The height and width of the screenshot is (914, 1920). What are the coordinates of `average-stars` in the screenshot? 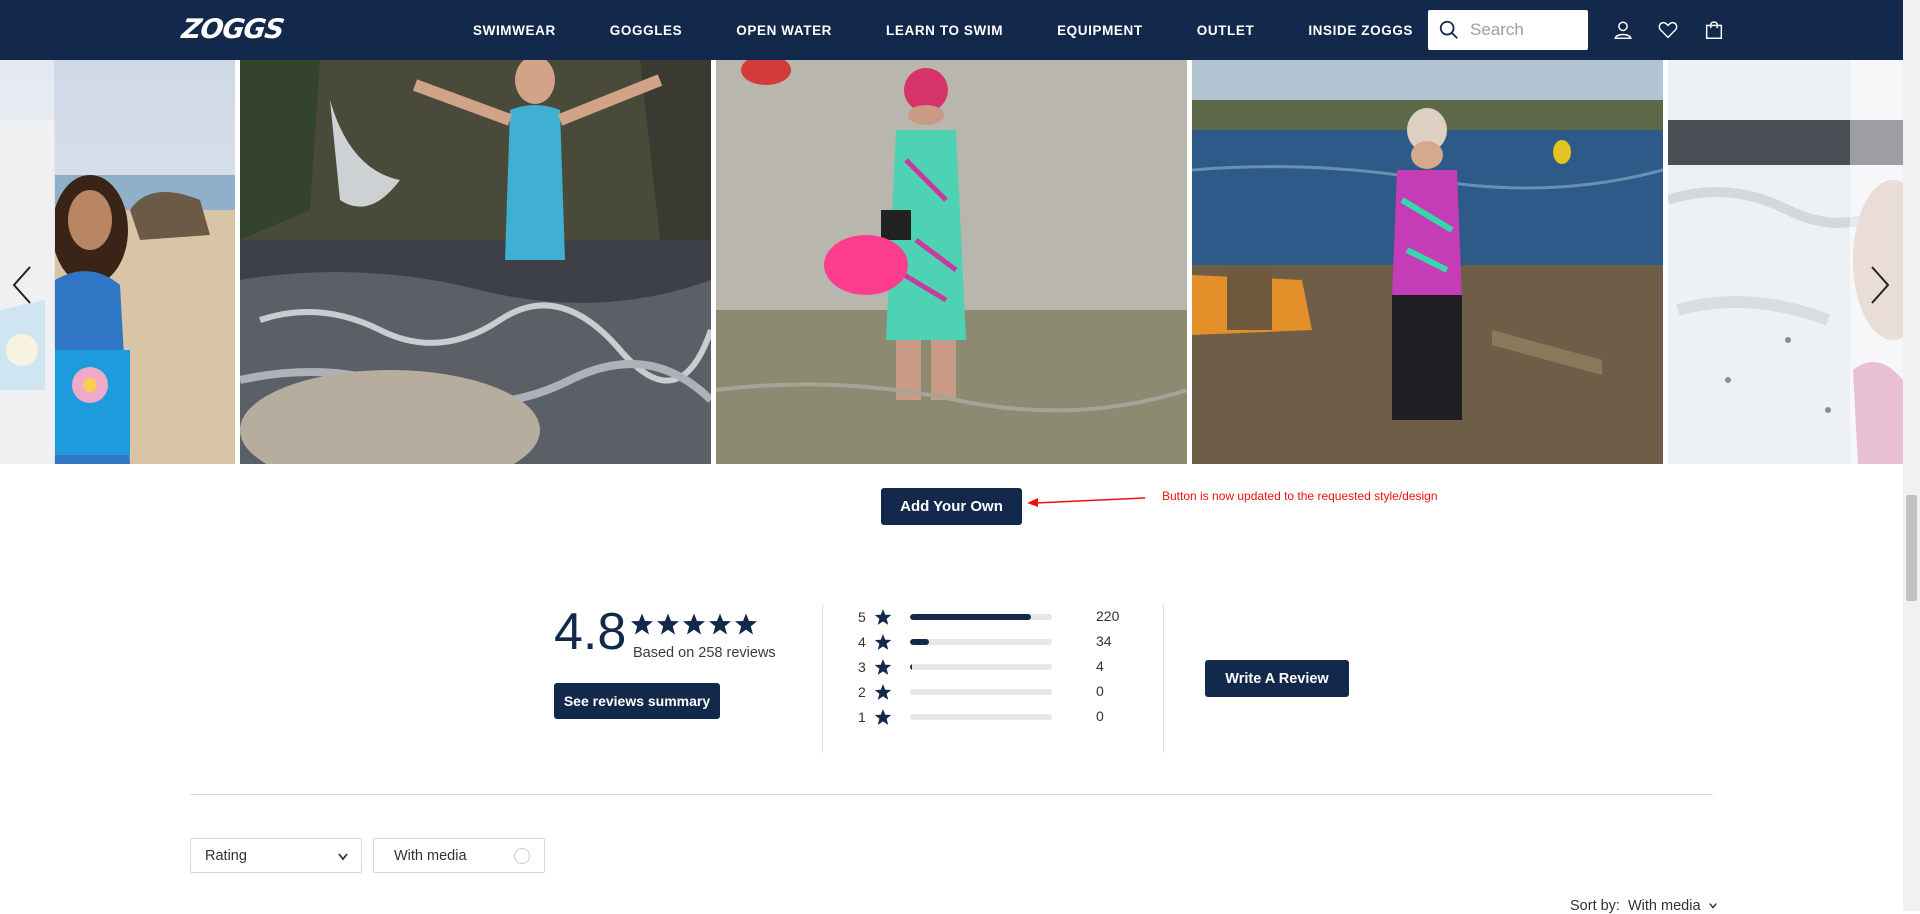 It's located at (694, 624).